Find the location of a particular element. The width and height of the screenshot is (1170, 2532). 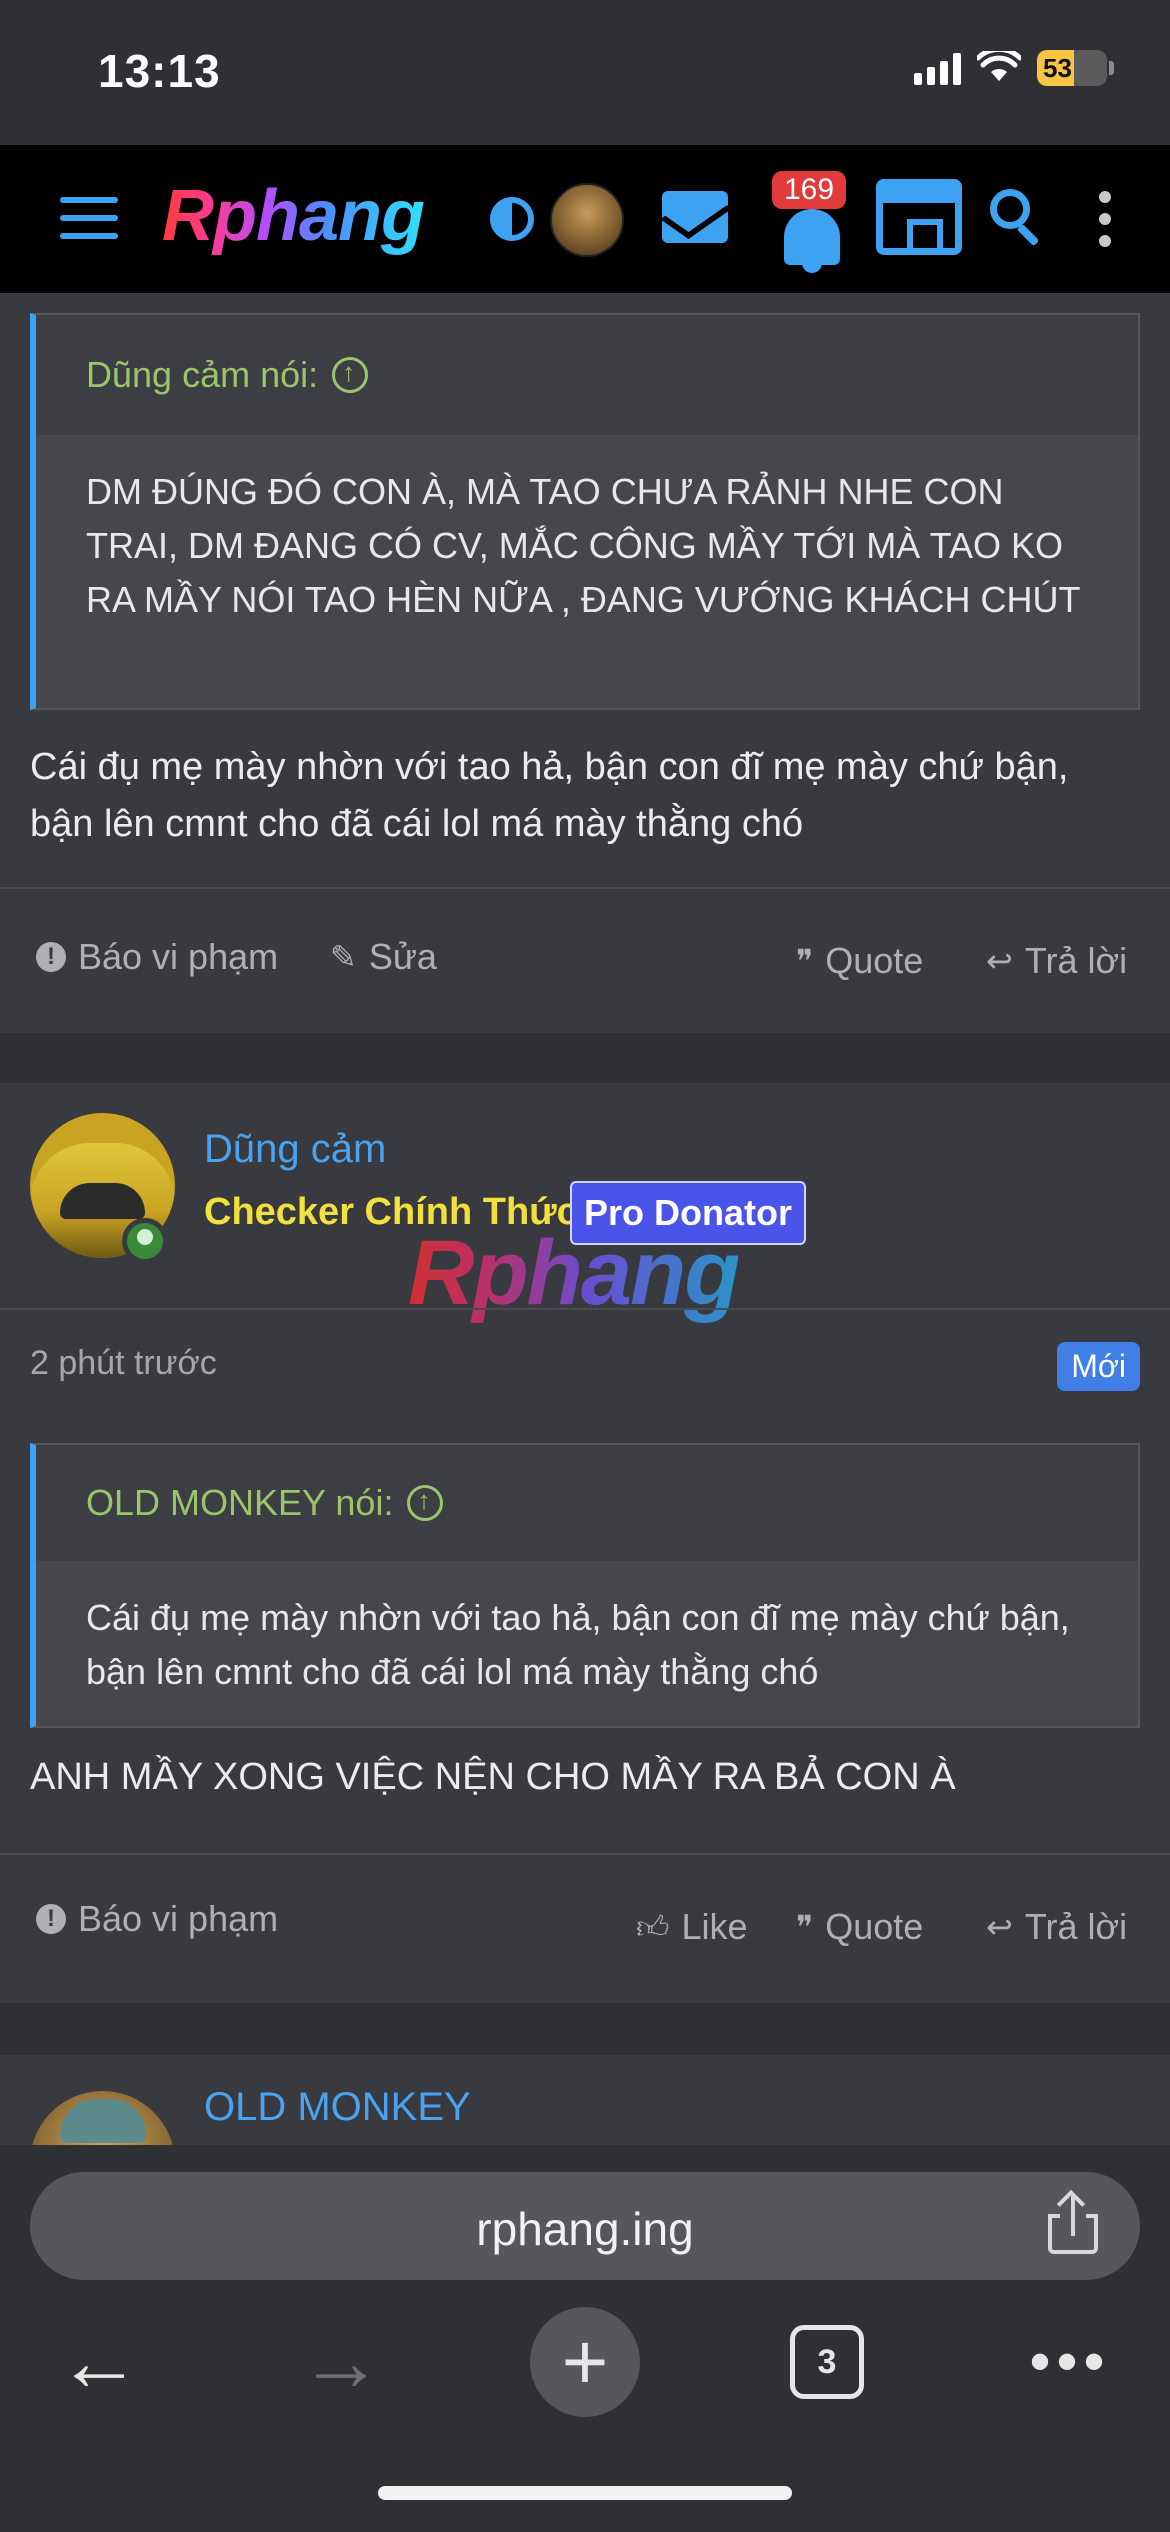

bell-icon is located at coordinates (812, 241).